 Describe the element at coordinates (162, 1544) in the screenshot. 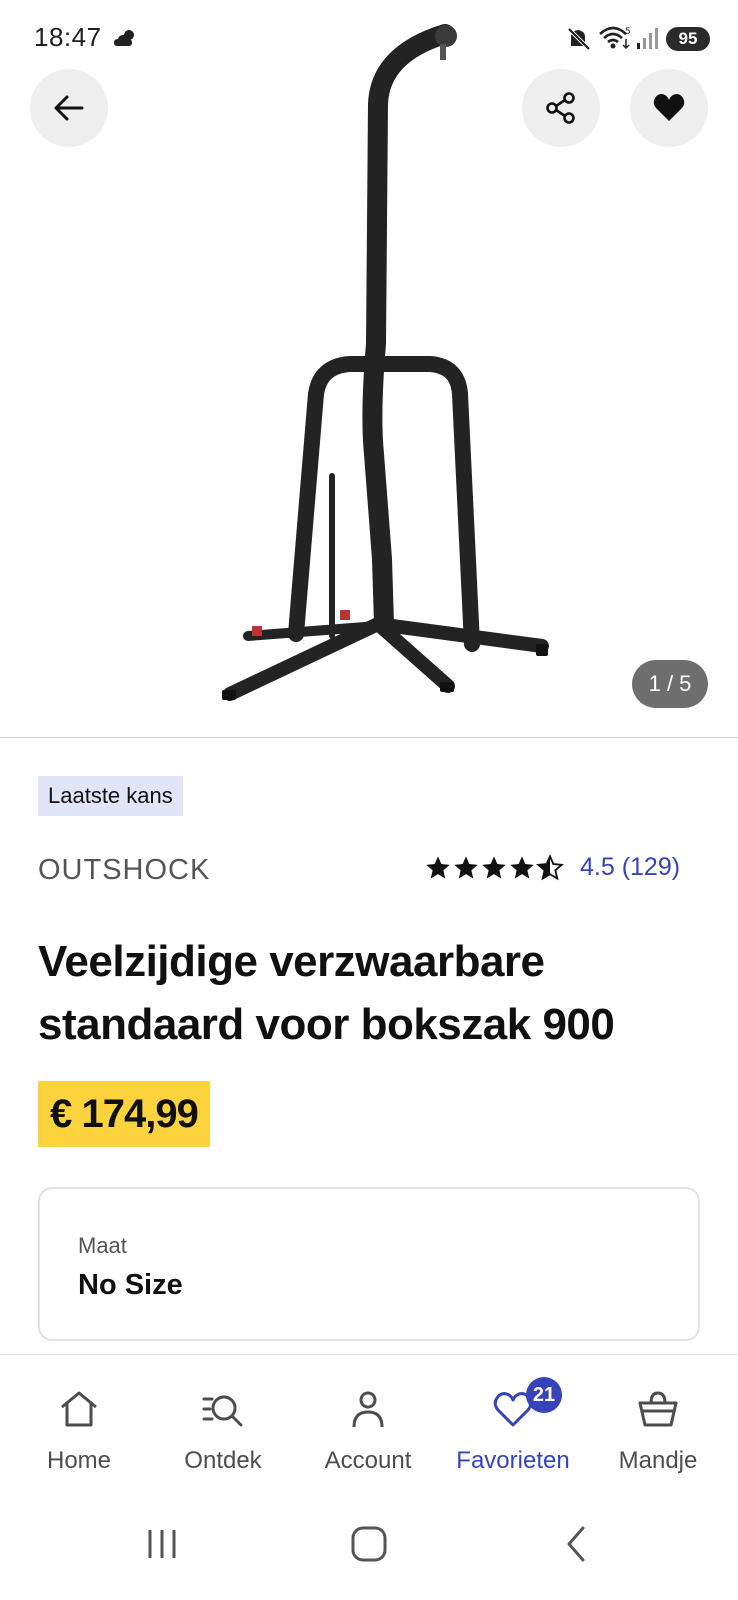

I see `recent-apps-icon` at that location.